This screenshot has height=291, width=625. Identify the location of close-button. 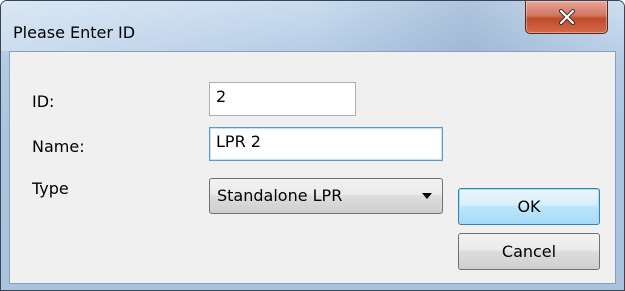
(566, 17).